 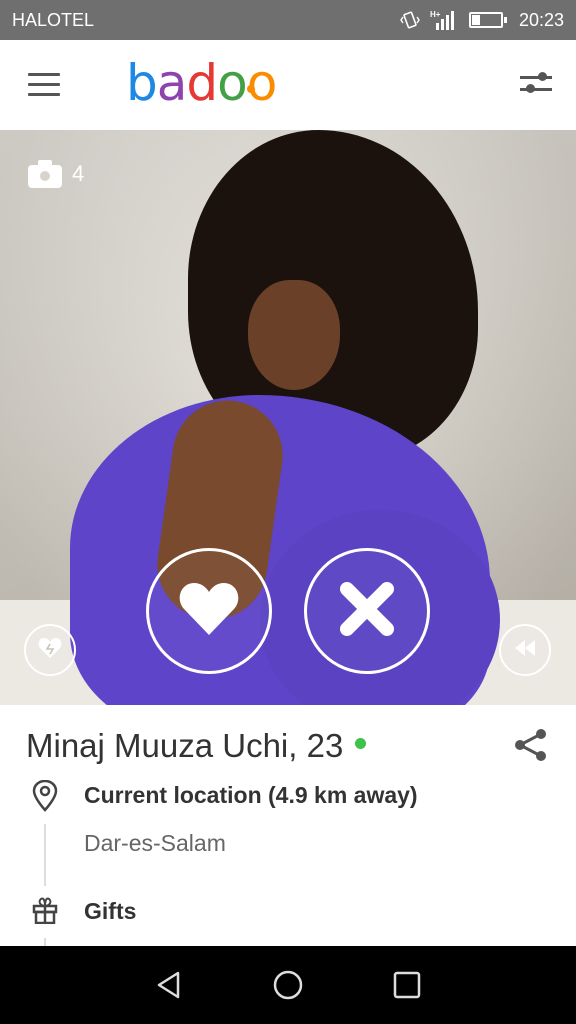 I want to click on profile-name-age: Minaj Muuza Uchi, 23, so click(x=185, y=745).